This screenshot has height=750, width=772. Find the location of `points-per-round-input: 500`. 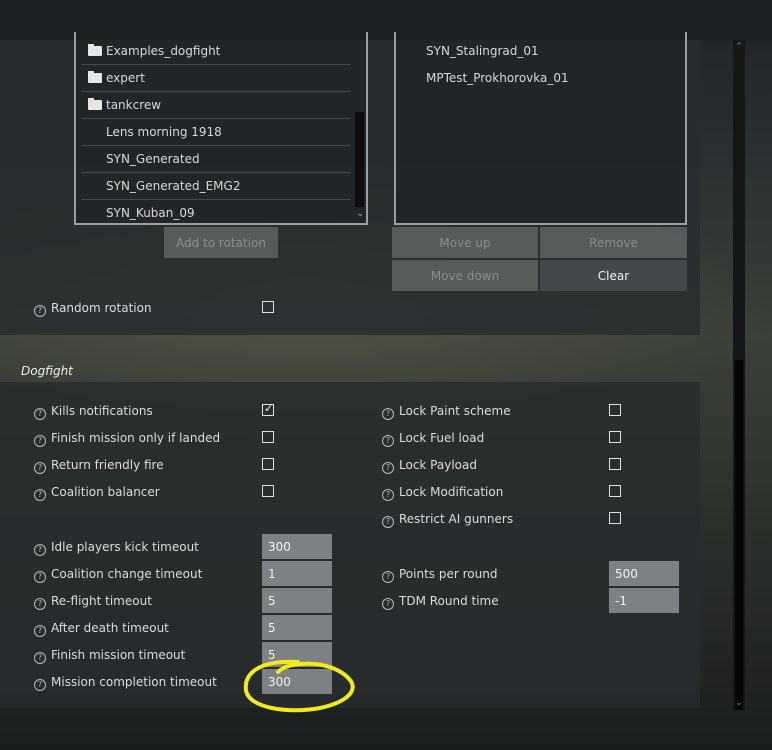

points-per-round-input: 500 is located at coordinates (644, 573).